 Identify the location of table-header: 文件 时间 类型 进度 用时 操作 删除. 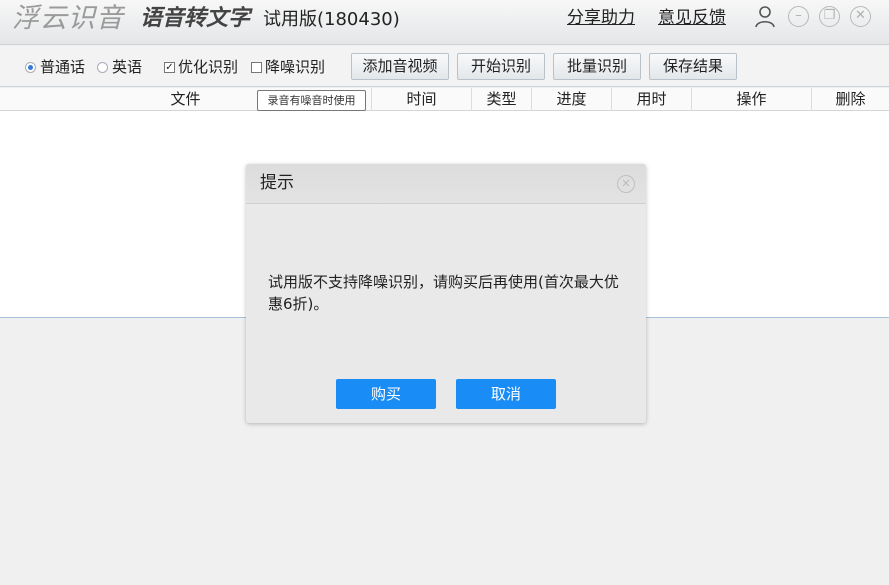
(444, 99).